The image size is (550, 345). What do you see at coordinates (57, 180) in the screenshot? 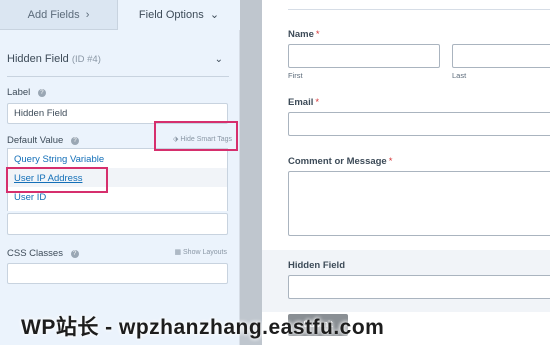
I see `user-ip-highlight` at bounding box center [57, 180].